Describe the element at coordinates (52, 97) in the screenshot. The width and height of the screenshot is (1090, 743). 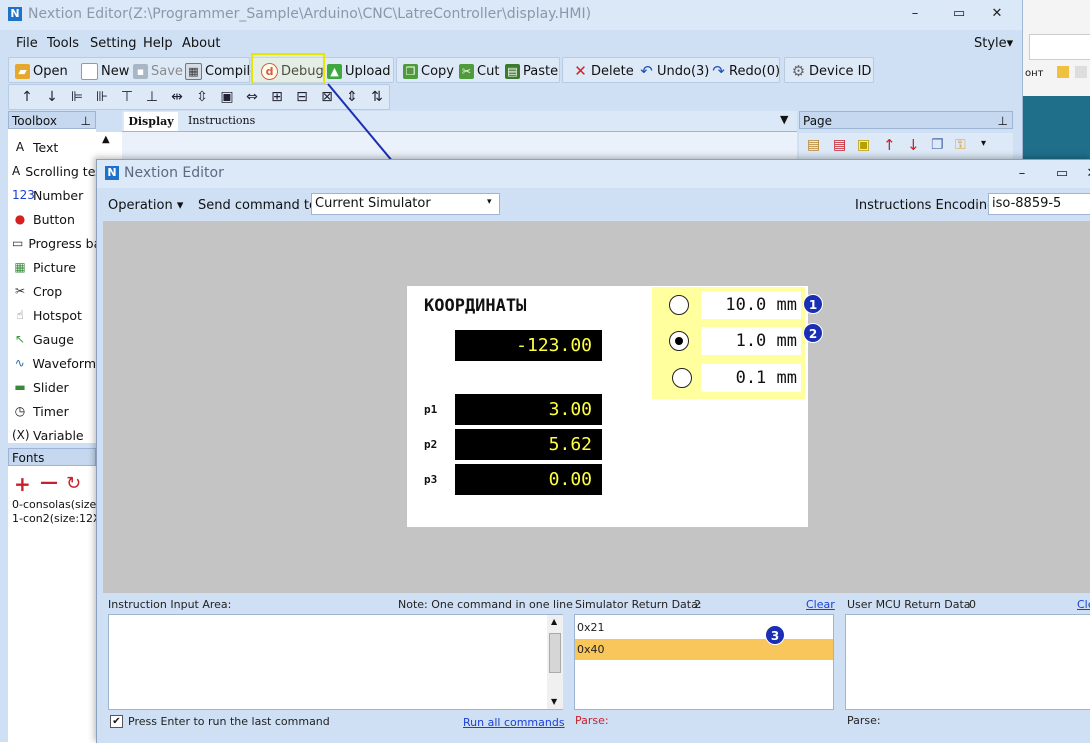
I see `move-down-icon: ↓` at that location.